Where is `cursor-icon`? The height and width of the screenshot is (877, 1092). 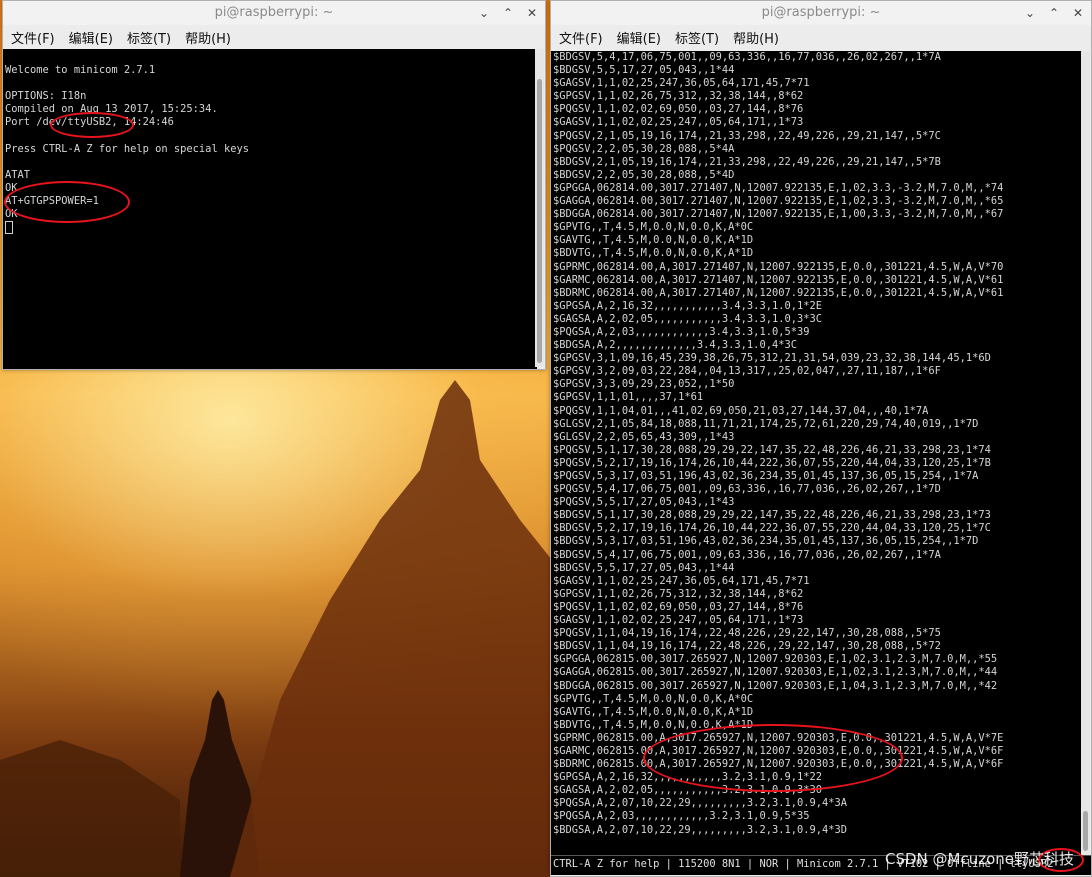
cursor-icon is located at coordinates (9, 228).